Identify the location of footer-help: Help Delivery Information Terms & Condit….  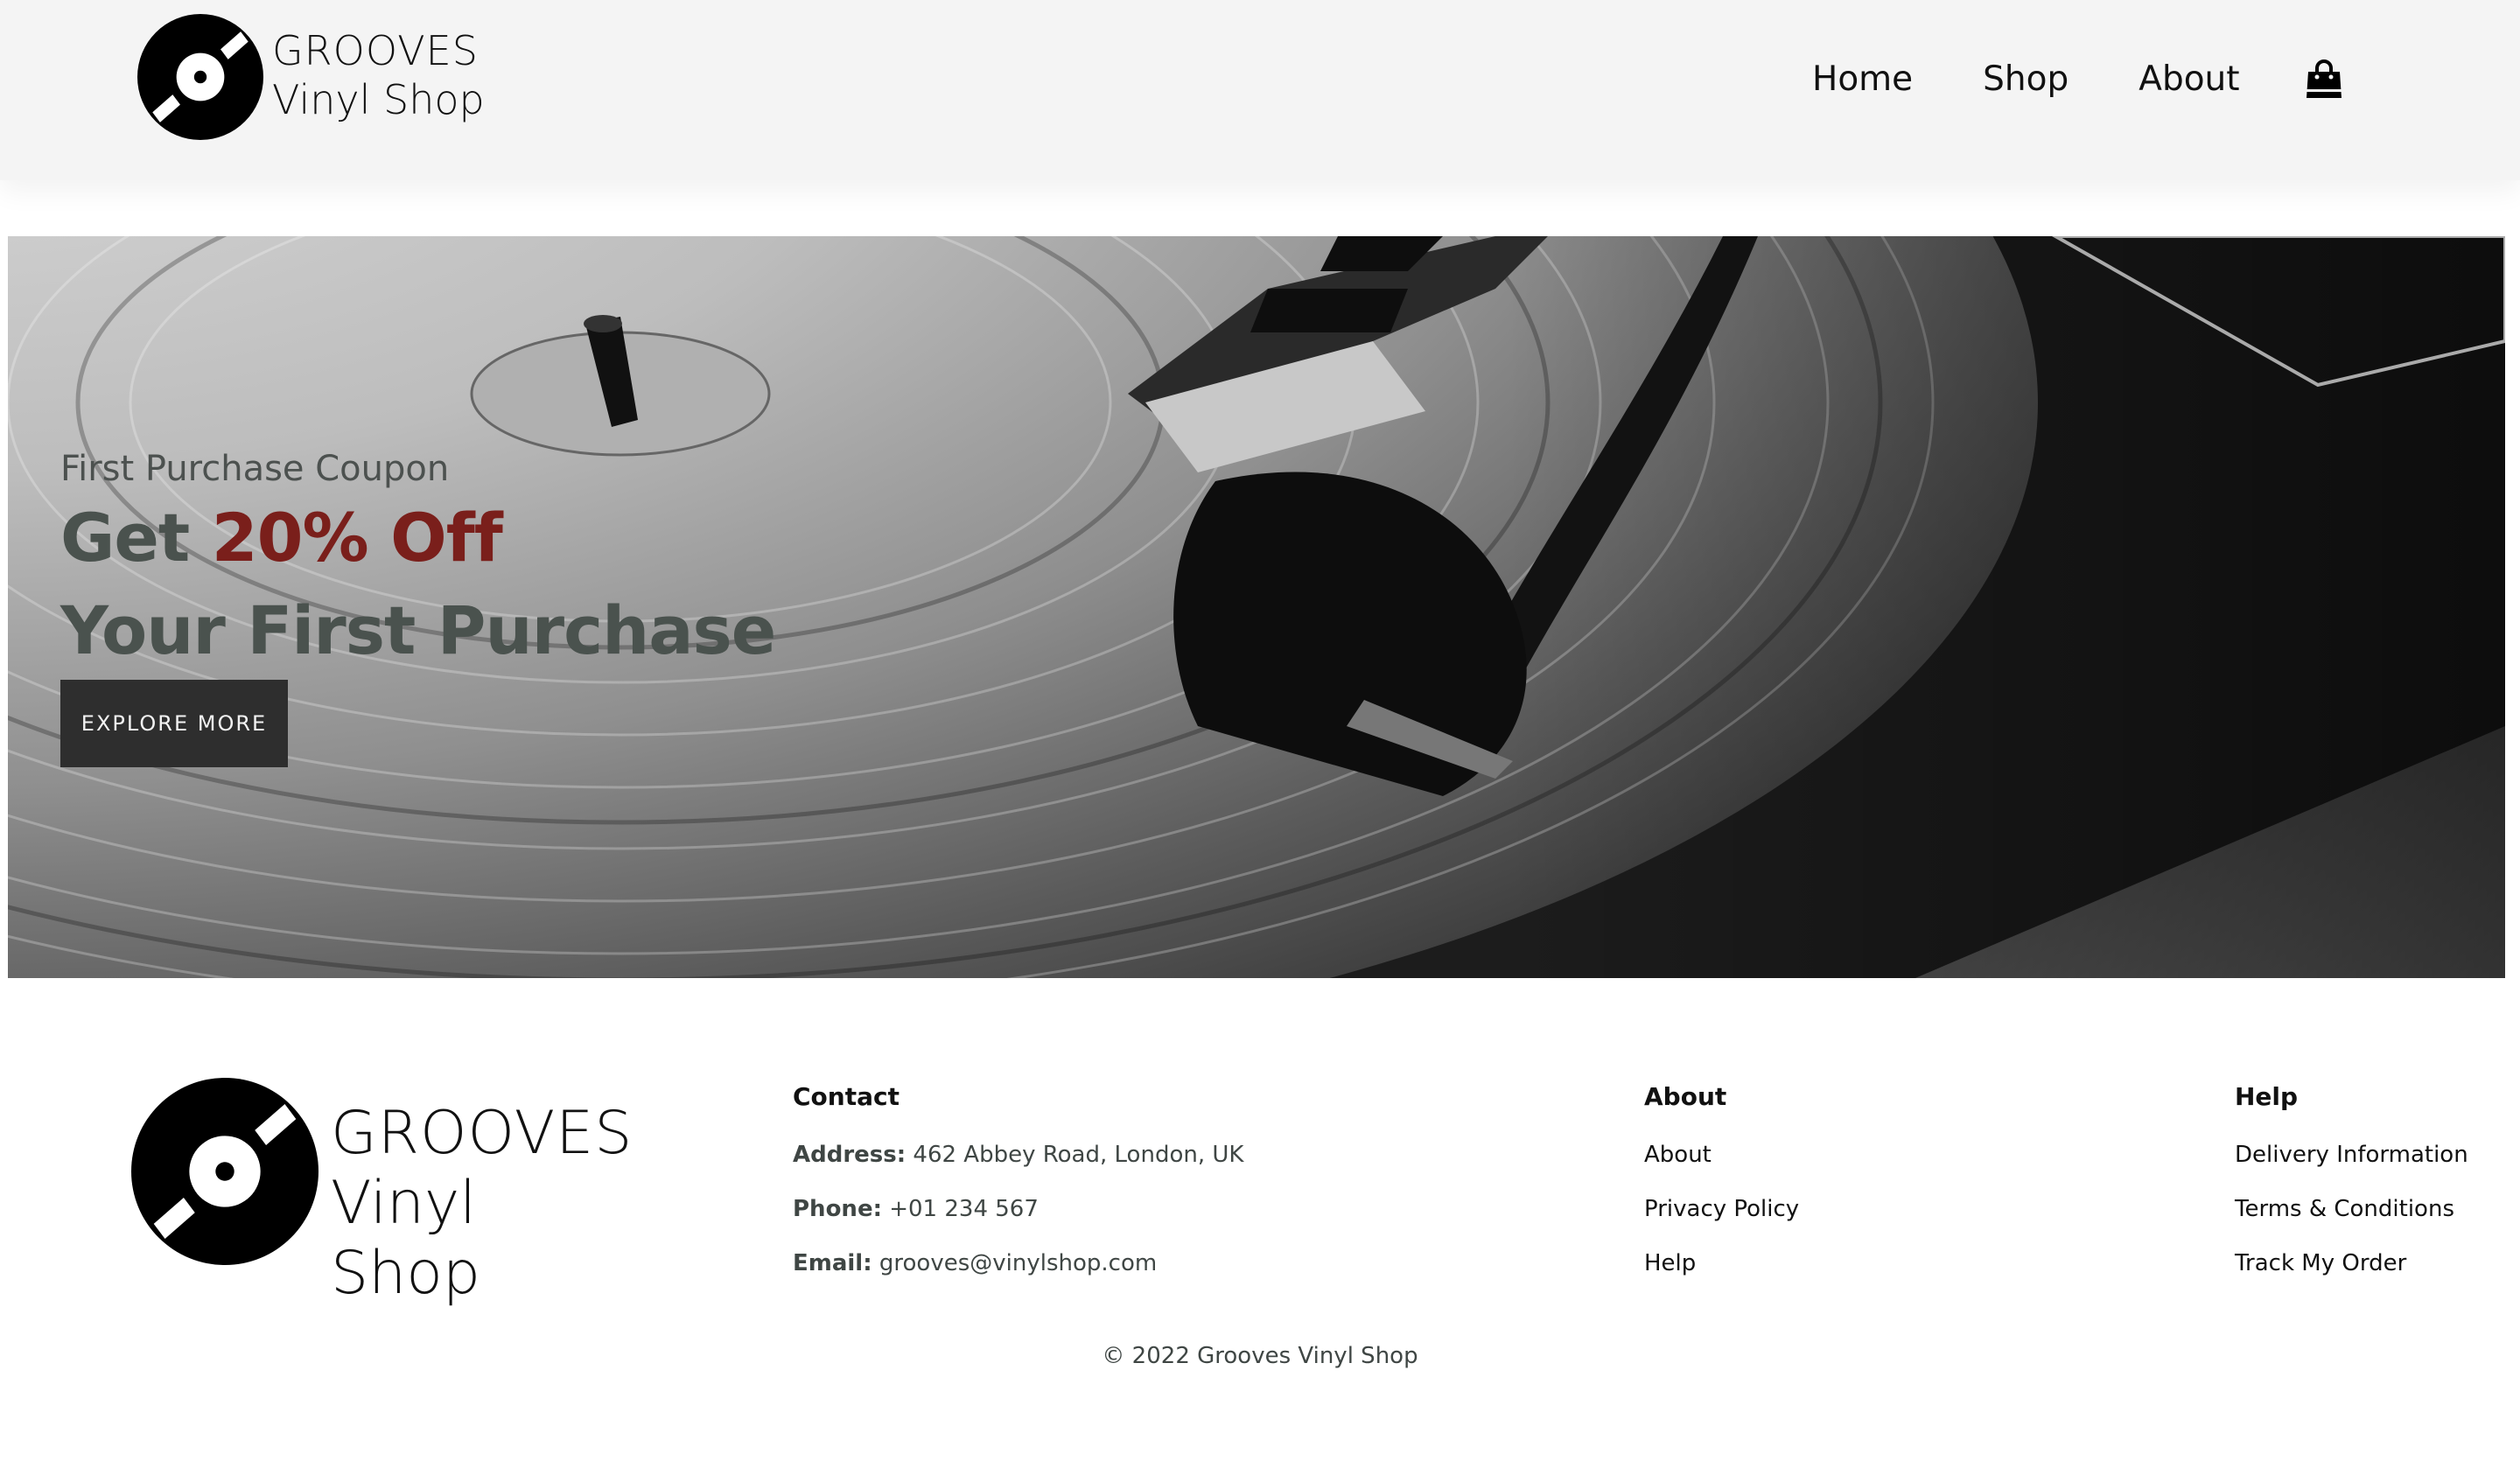
(2351, 1190).